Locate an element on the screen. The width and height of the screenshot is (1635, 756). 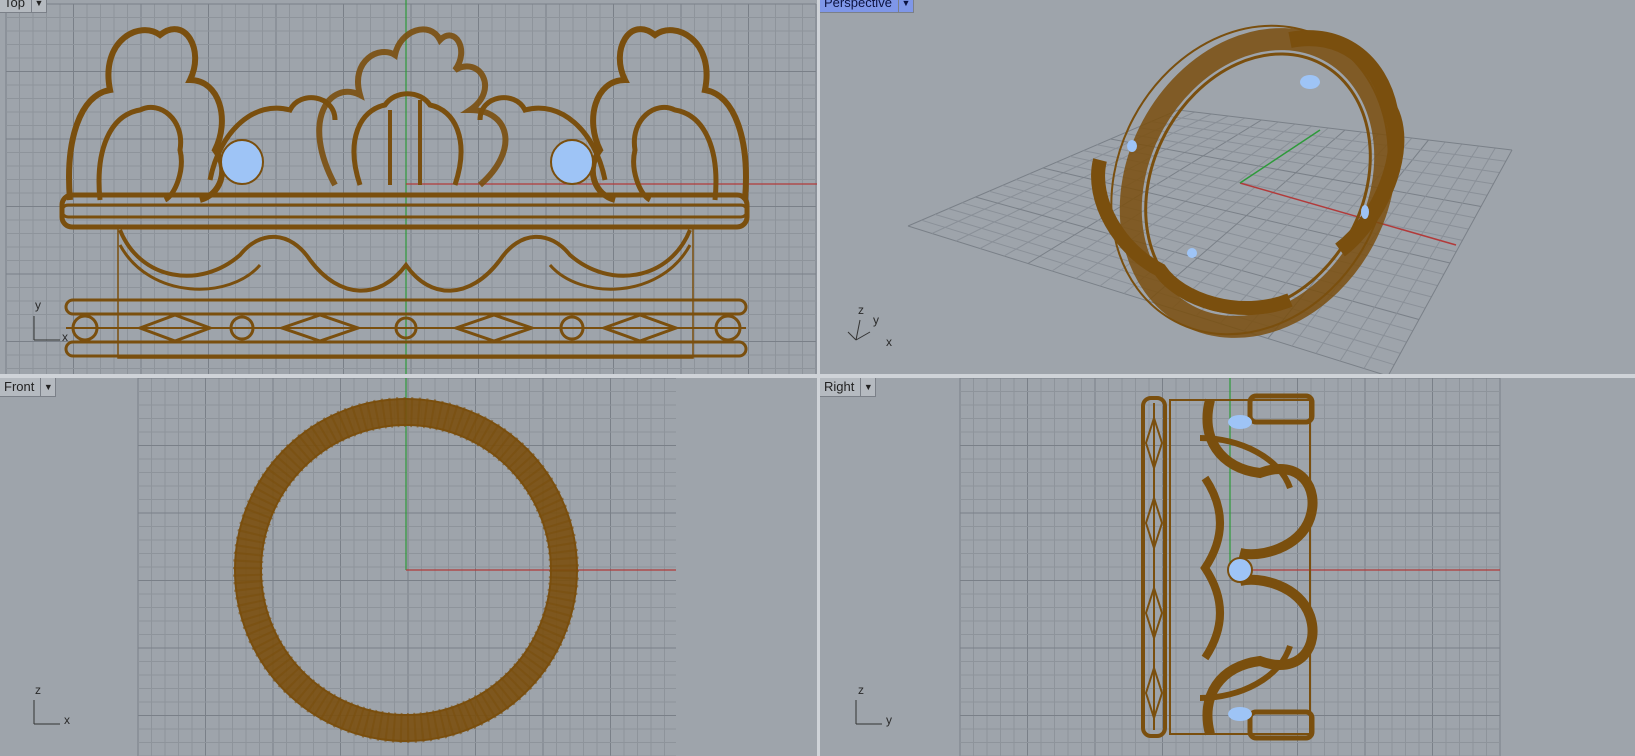
viewport-label-top: Top ▼ is located at coordinates (23, 6).